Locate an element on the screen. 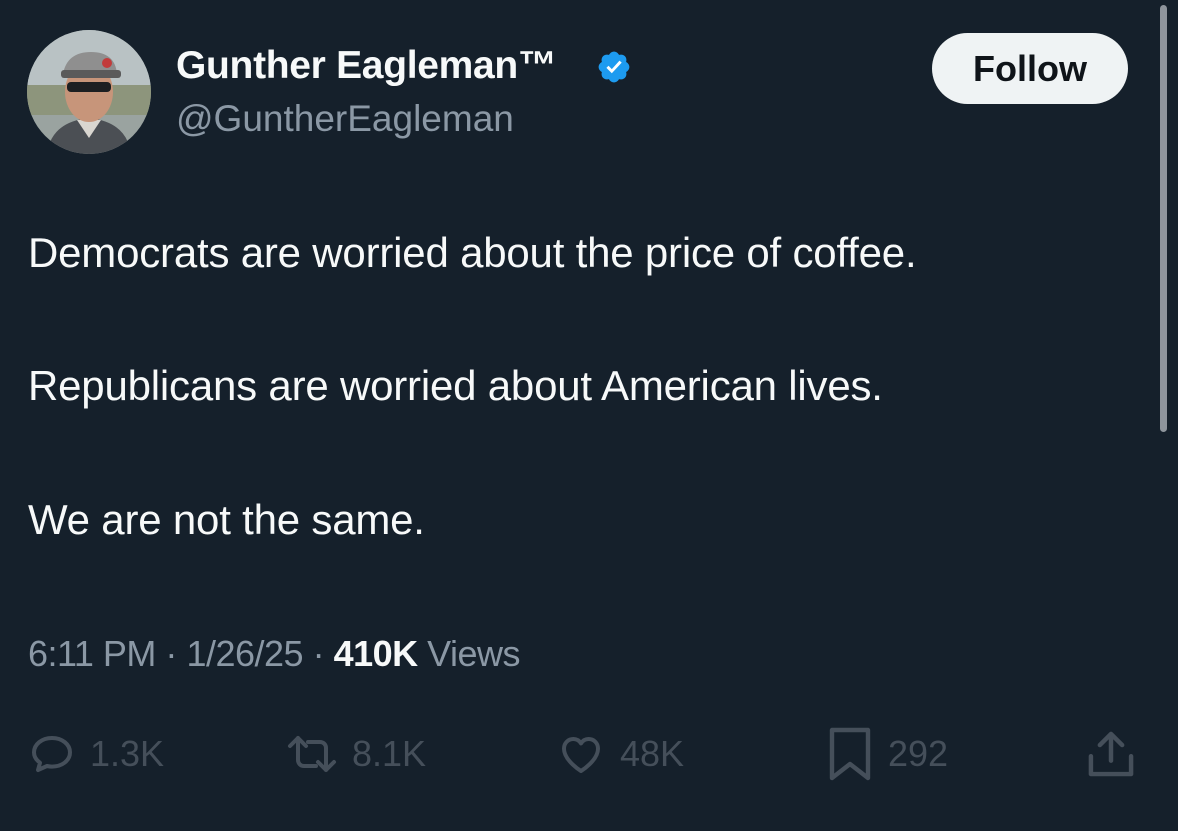  like-count: 48K is located at coordinates (652, 753).